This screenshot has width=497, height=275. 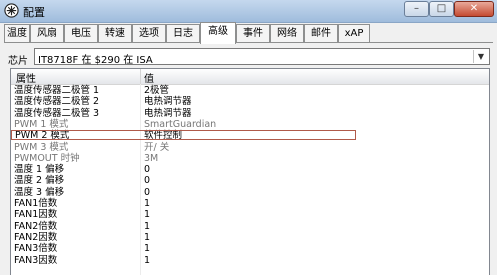 I want to click on tab-strip-divider, so click(x=248, y=42).